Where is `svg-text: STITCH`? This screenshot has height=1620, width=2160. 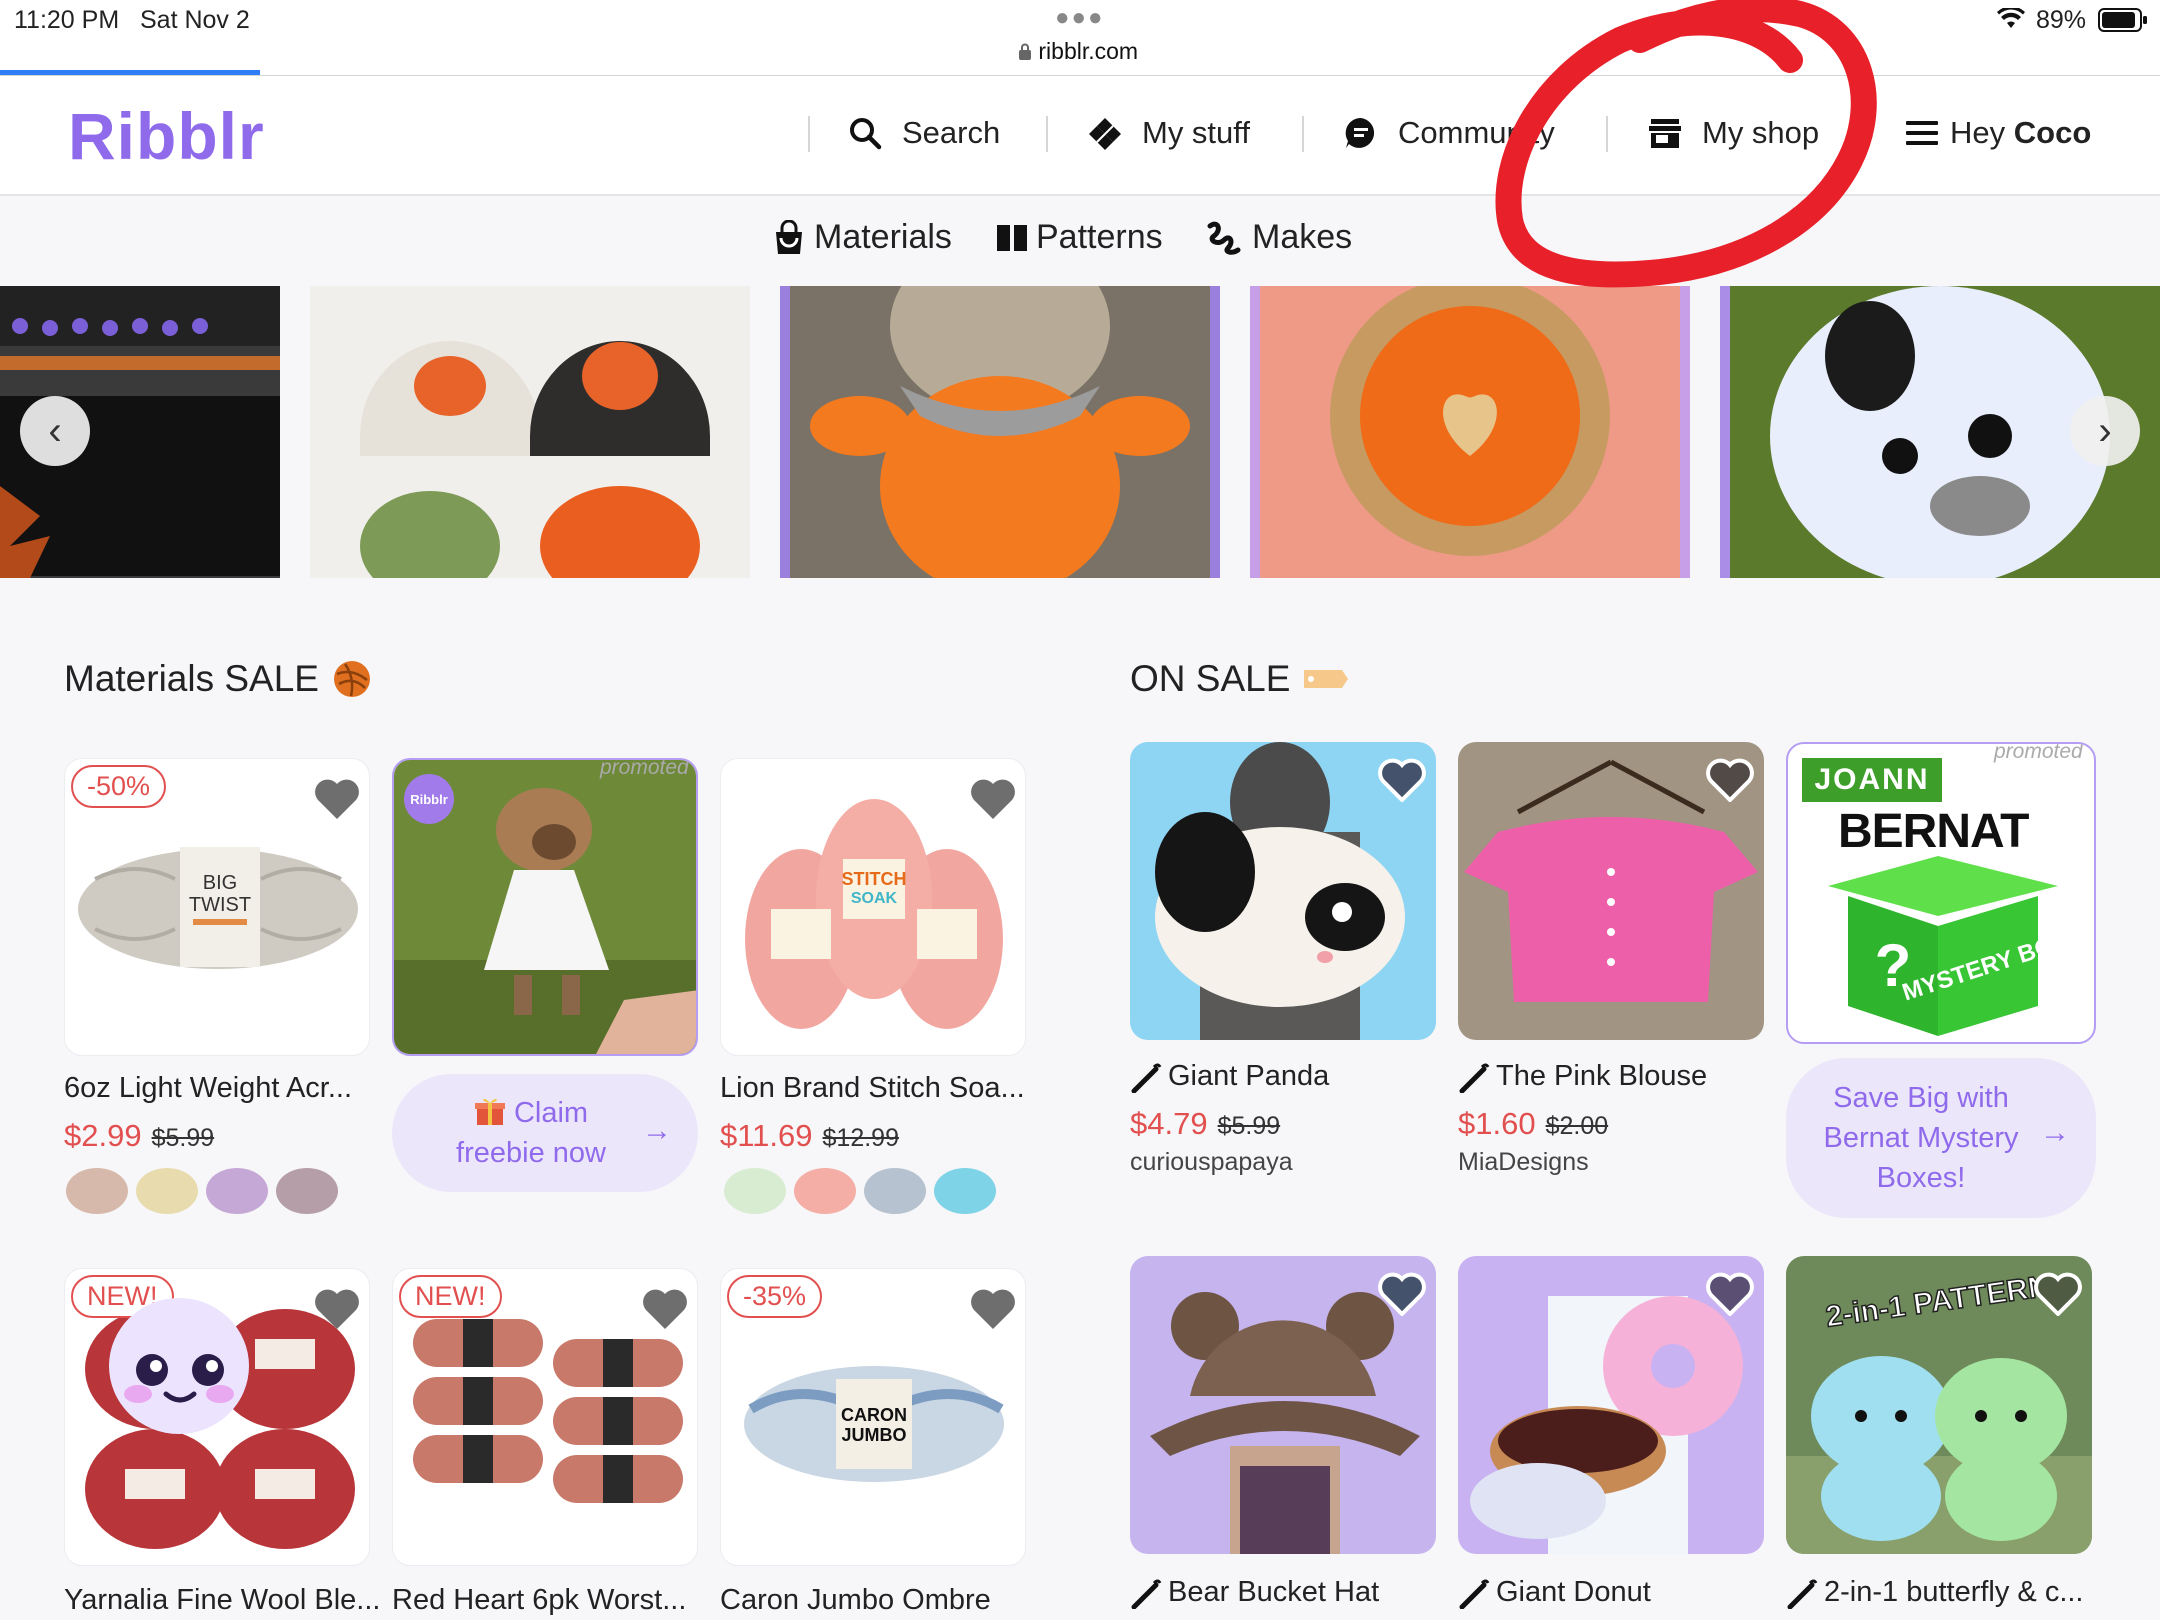
svg-text: STITCH is located at coordinates (874, 879).